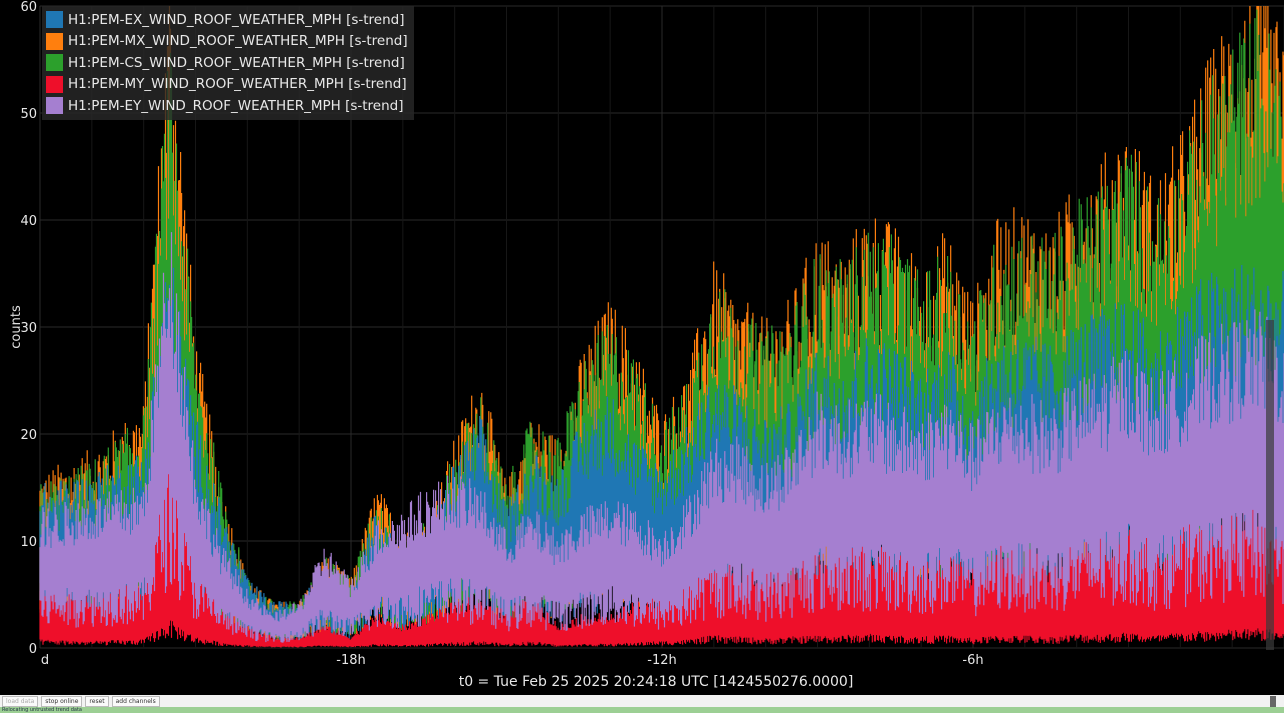  Describe the element at coordinates (28, 542) in the screenshot. I see `y-tick-label: 10` at that location.